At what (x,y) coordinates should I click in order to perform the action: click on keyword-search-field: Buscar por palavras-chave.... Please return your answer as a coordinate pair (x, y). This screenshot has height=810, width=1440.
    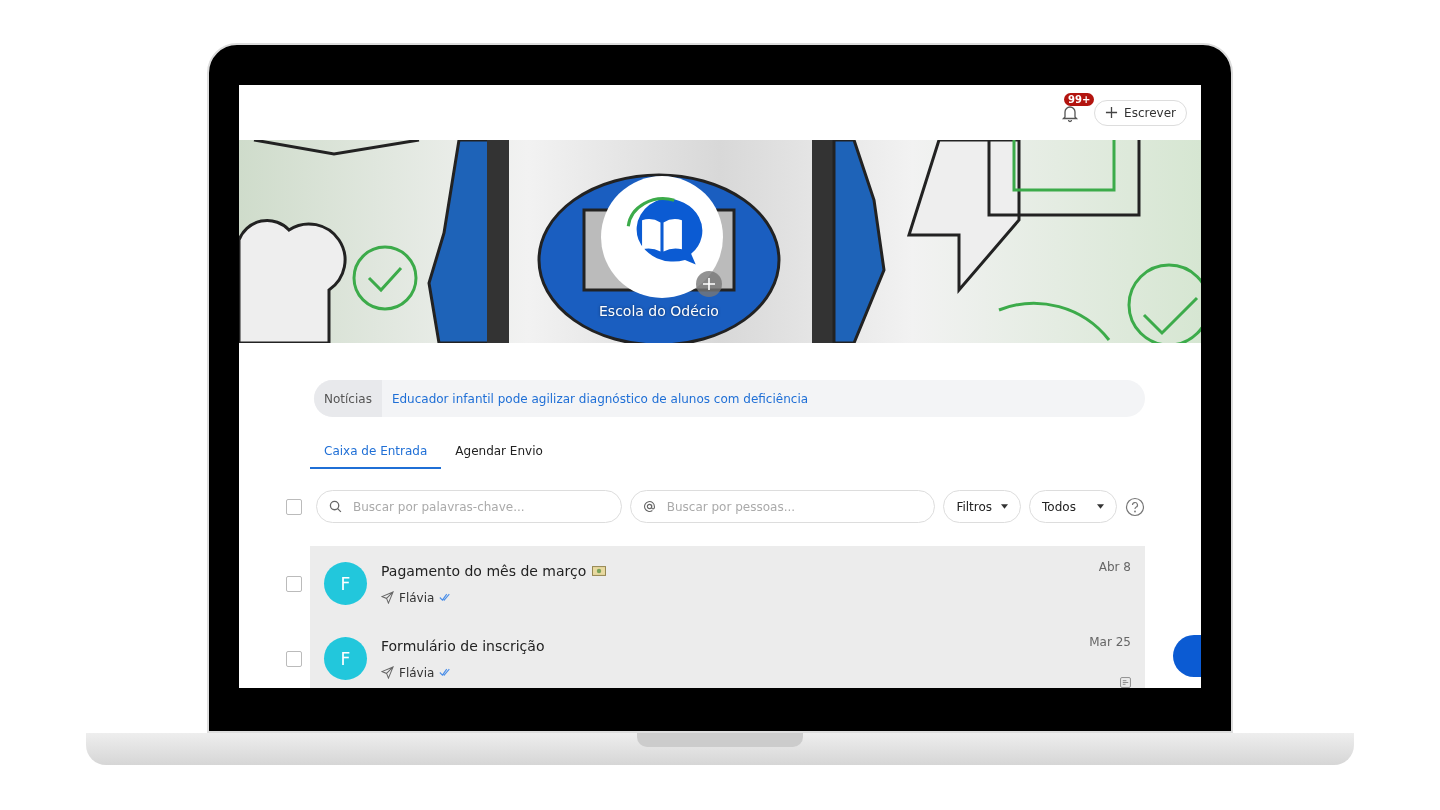
    Looking at the image, I should click on (469, 506).